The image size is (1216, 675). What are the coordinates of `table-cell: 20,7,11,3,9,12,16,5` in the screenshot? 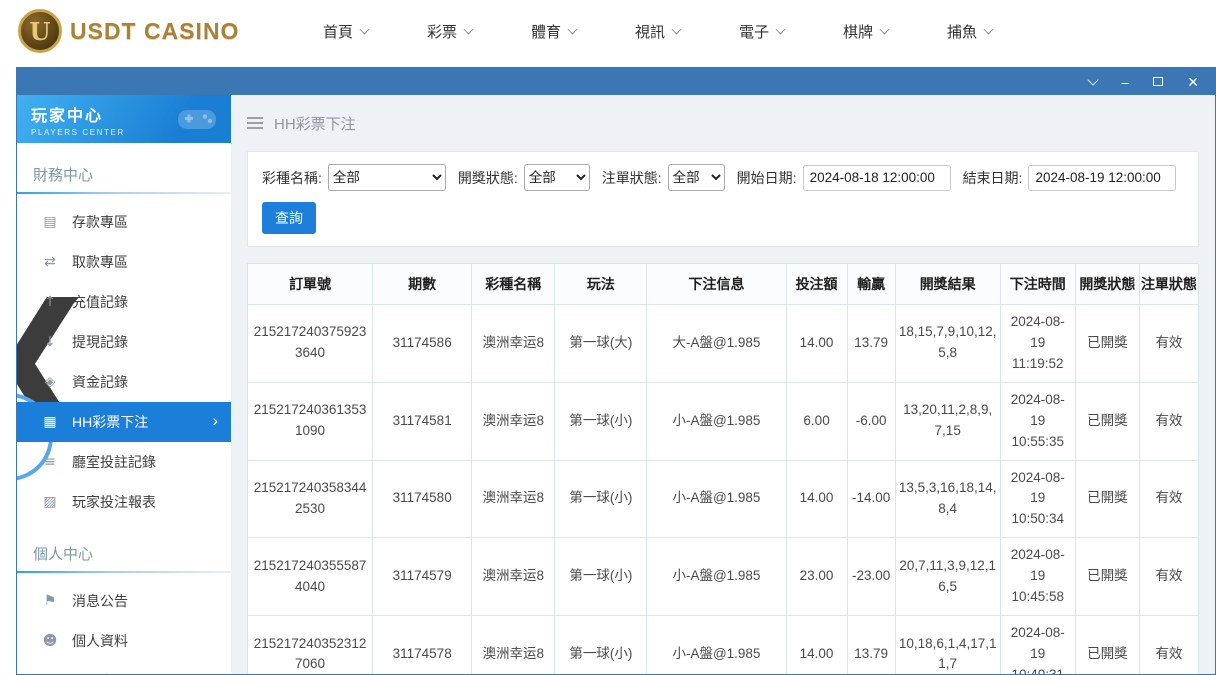 It's located at (947, 577).